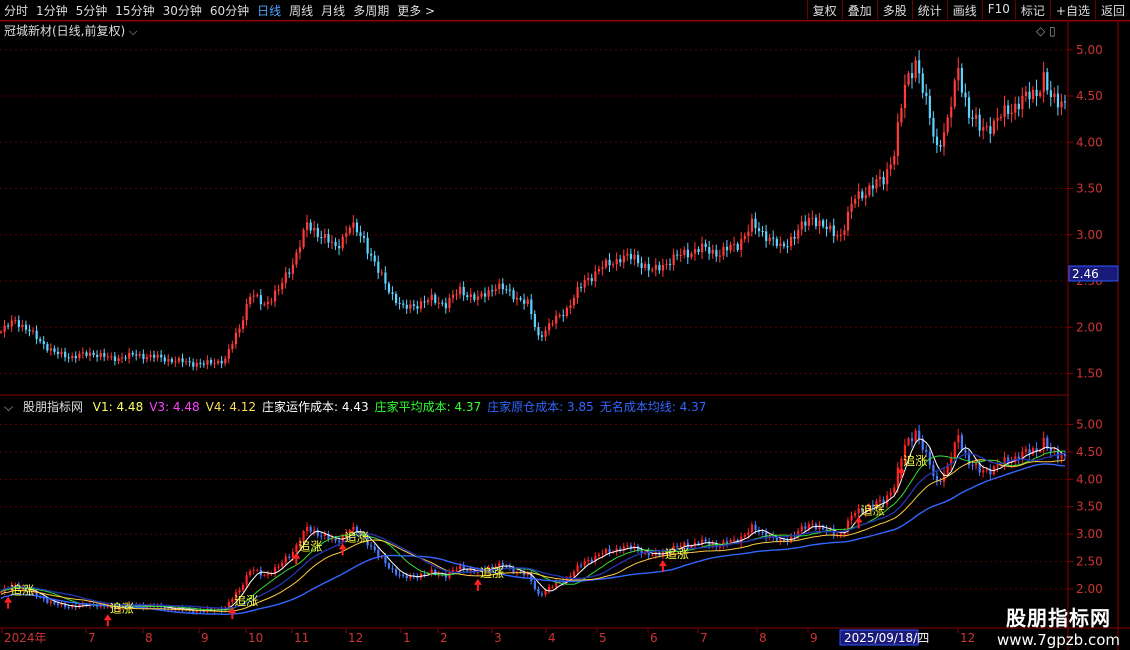 This screenshot has height=650, width=1130. What do you see at coordinates (1089, 374) in the screenshot?
I see `main-ytick-label: 1.50` at bounding box center [1089, 374].